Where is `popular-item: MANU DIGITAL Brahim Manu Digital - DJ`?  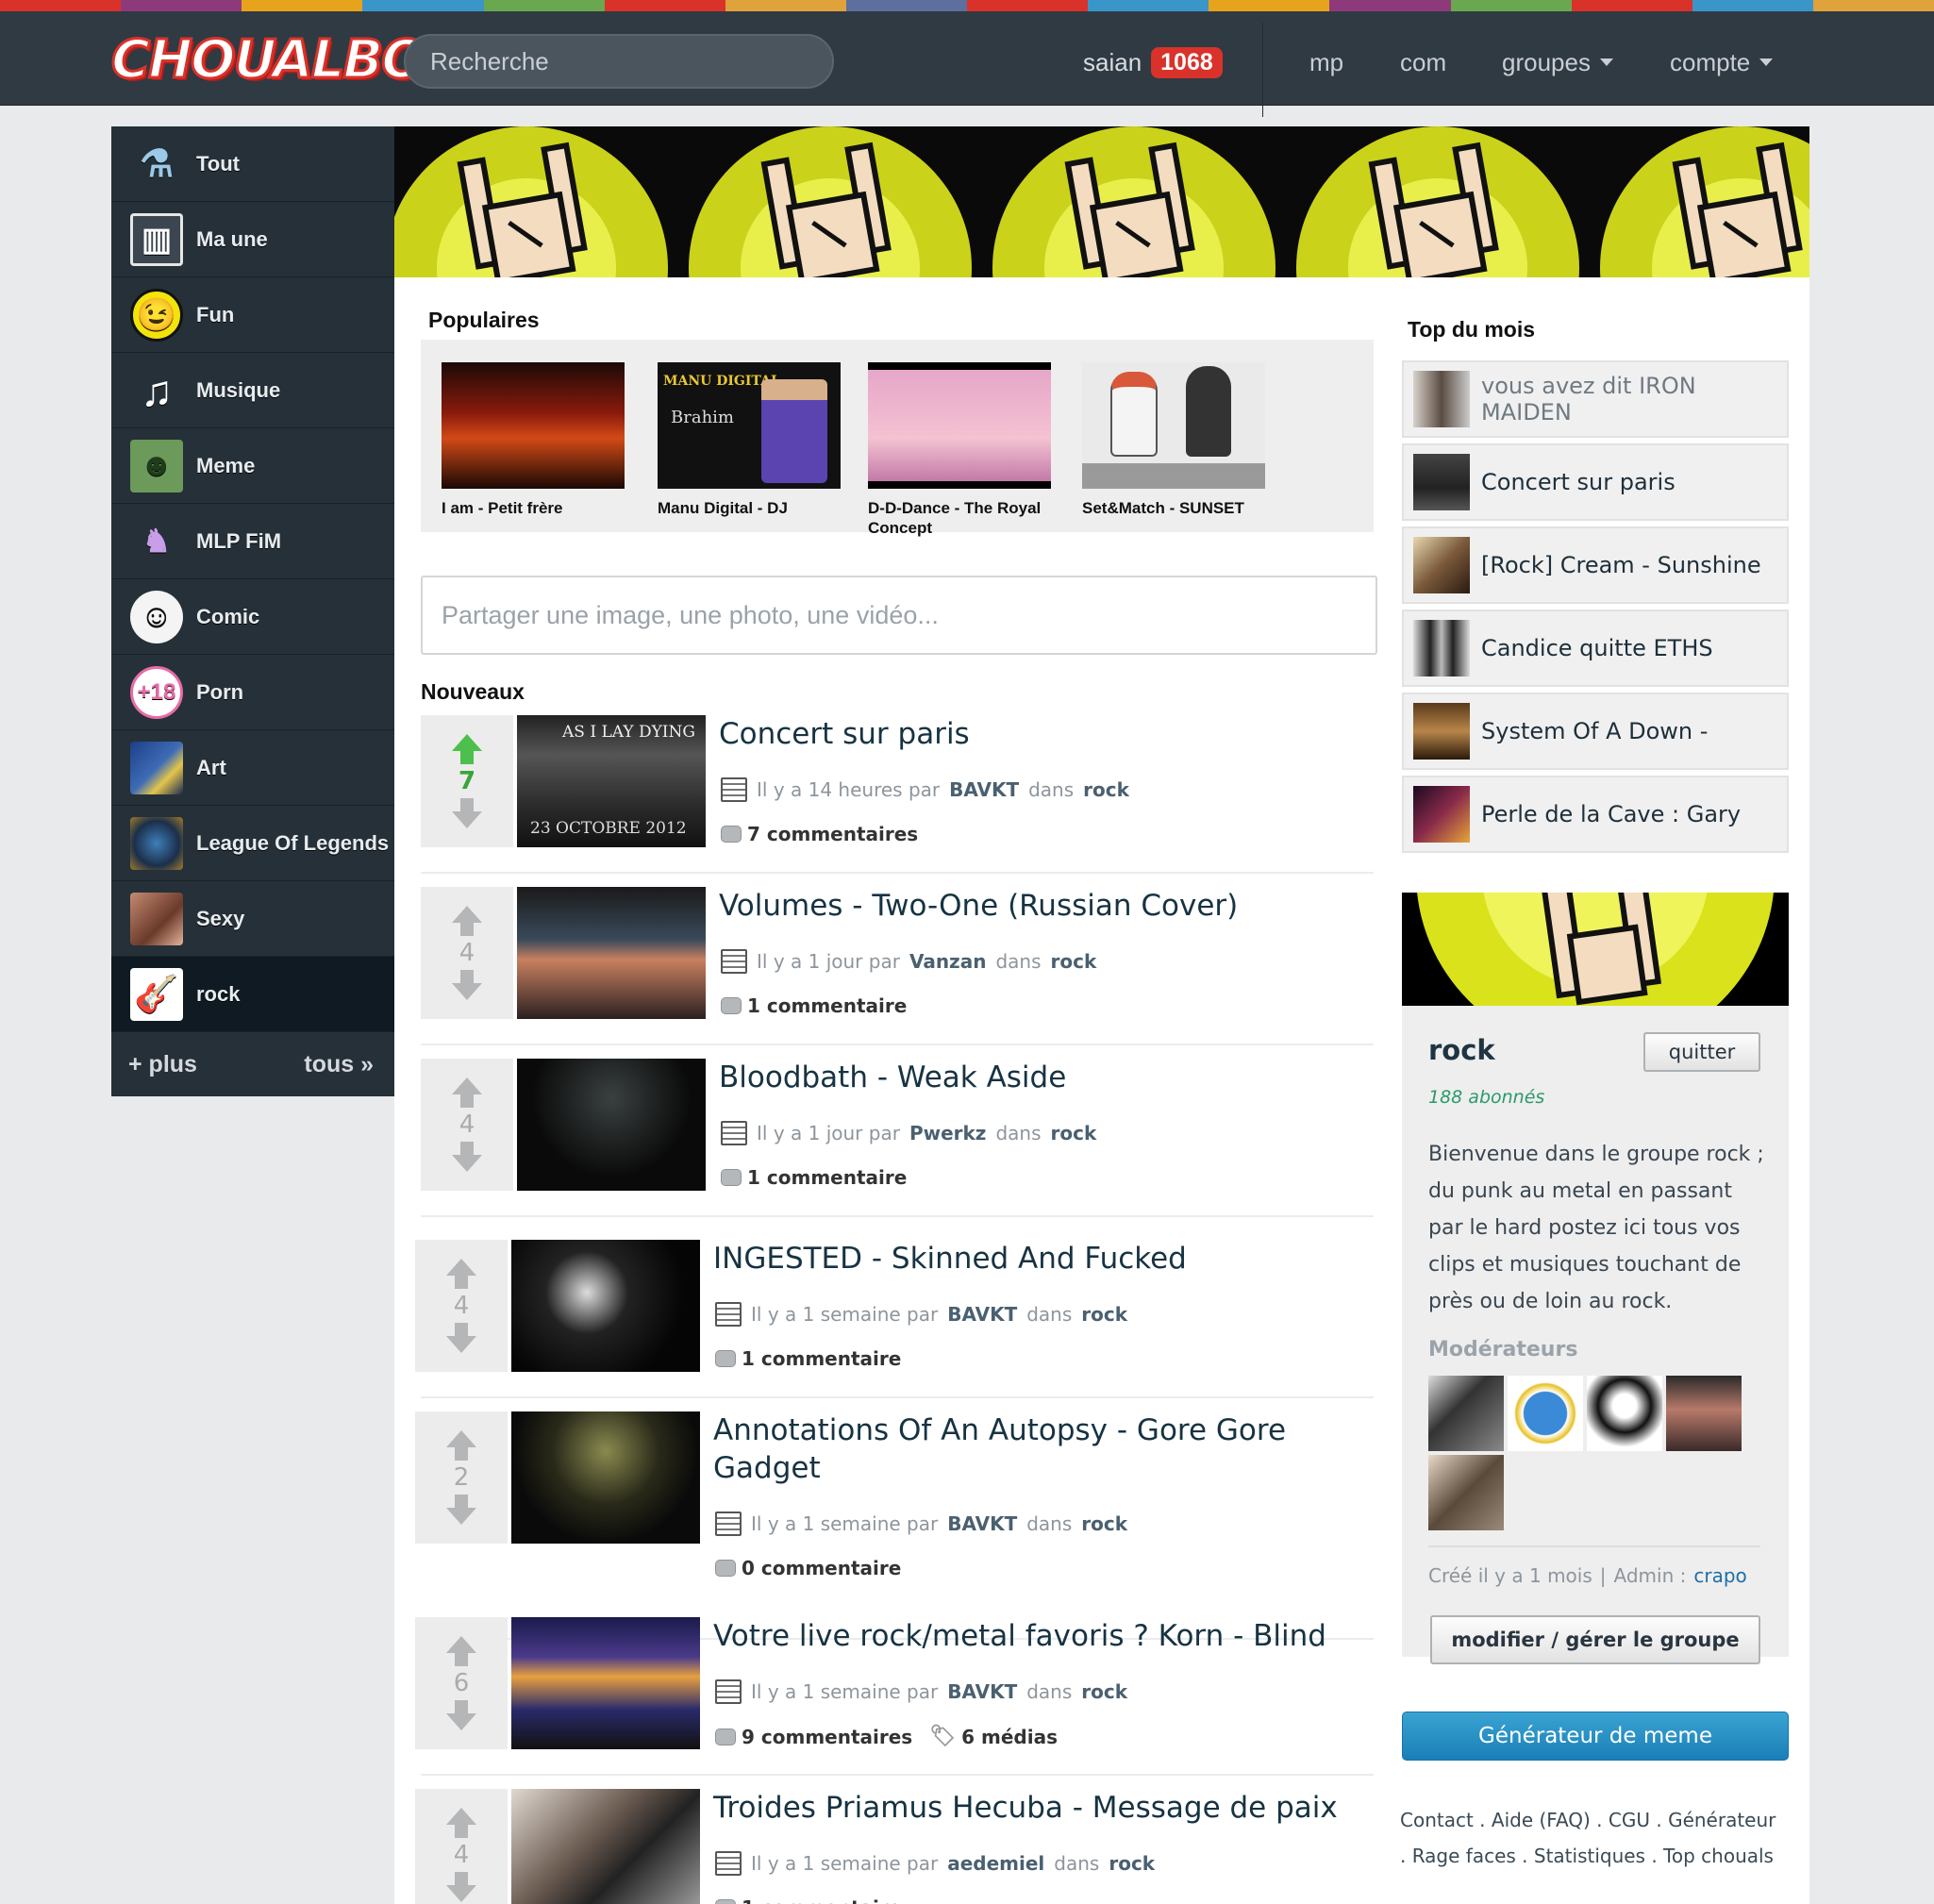
popular-item: MANU DIGITAL Brahim Manu Digital - DJ is located at coordinates (749, 440).